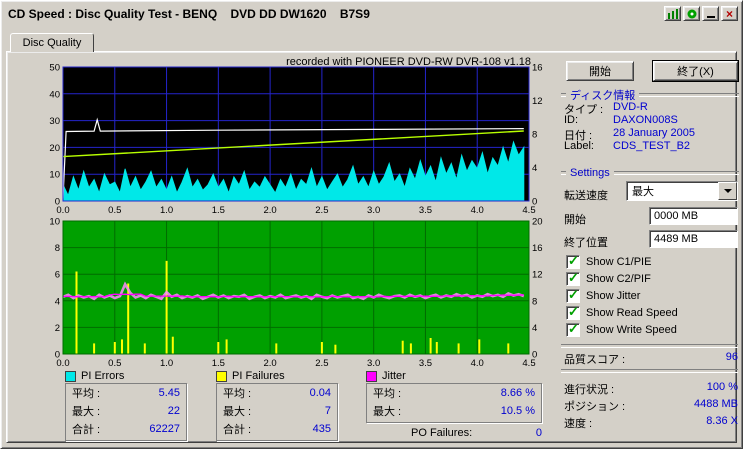  Describe the element at coordinates (321, 210) in the screenshot. I see `svg-text: 2.5` at that location.